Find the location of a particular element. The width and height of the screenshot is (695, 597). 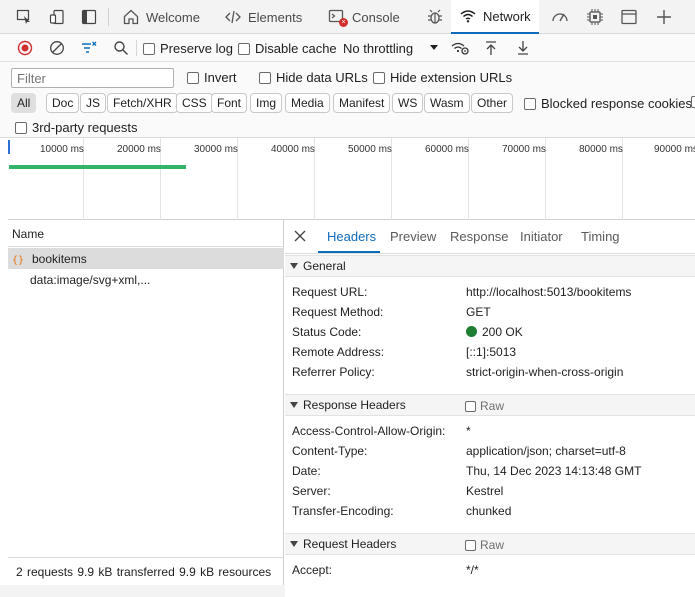

type-filter-other: Other is located at coordinates (492, 103).